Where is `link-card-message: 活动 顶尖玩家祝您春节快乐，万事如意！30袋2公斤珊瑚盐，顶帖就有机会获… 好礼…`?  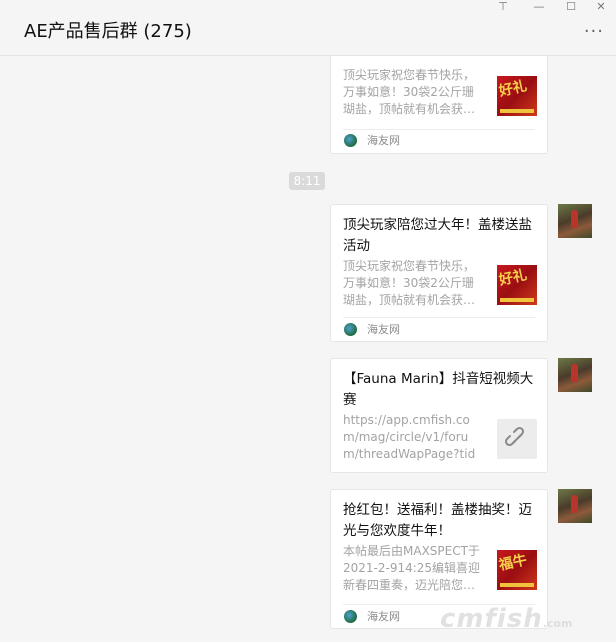 link-card-message: 活动 顶尖玩家祝您春节快乐，万事如意！30袋2公斤珊瑚盐，顶帖就有机会获… 好礼… is located at coordinates (439, 105).